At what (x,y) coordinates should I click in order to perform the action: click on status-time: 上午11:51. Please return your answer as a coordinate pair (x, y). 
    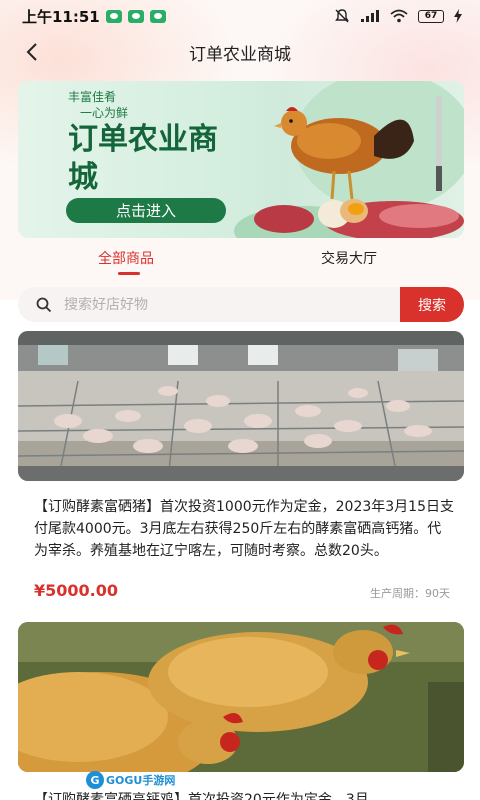
    Looking at the image, I should click on (61, 16).